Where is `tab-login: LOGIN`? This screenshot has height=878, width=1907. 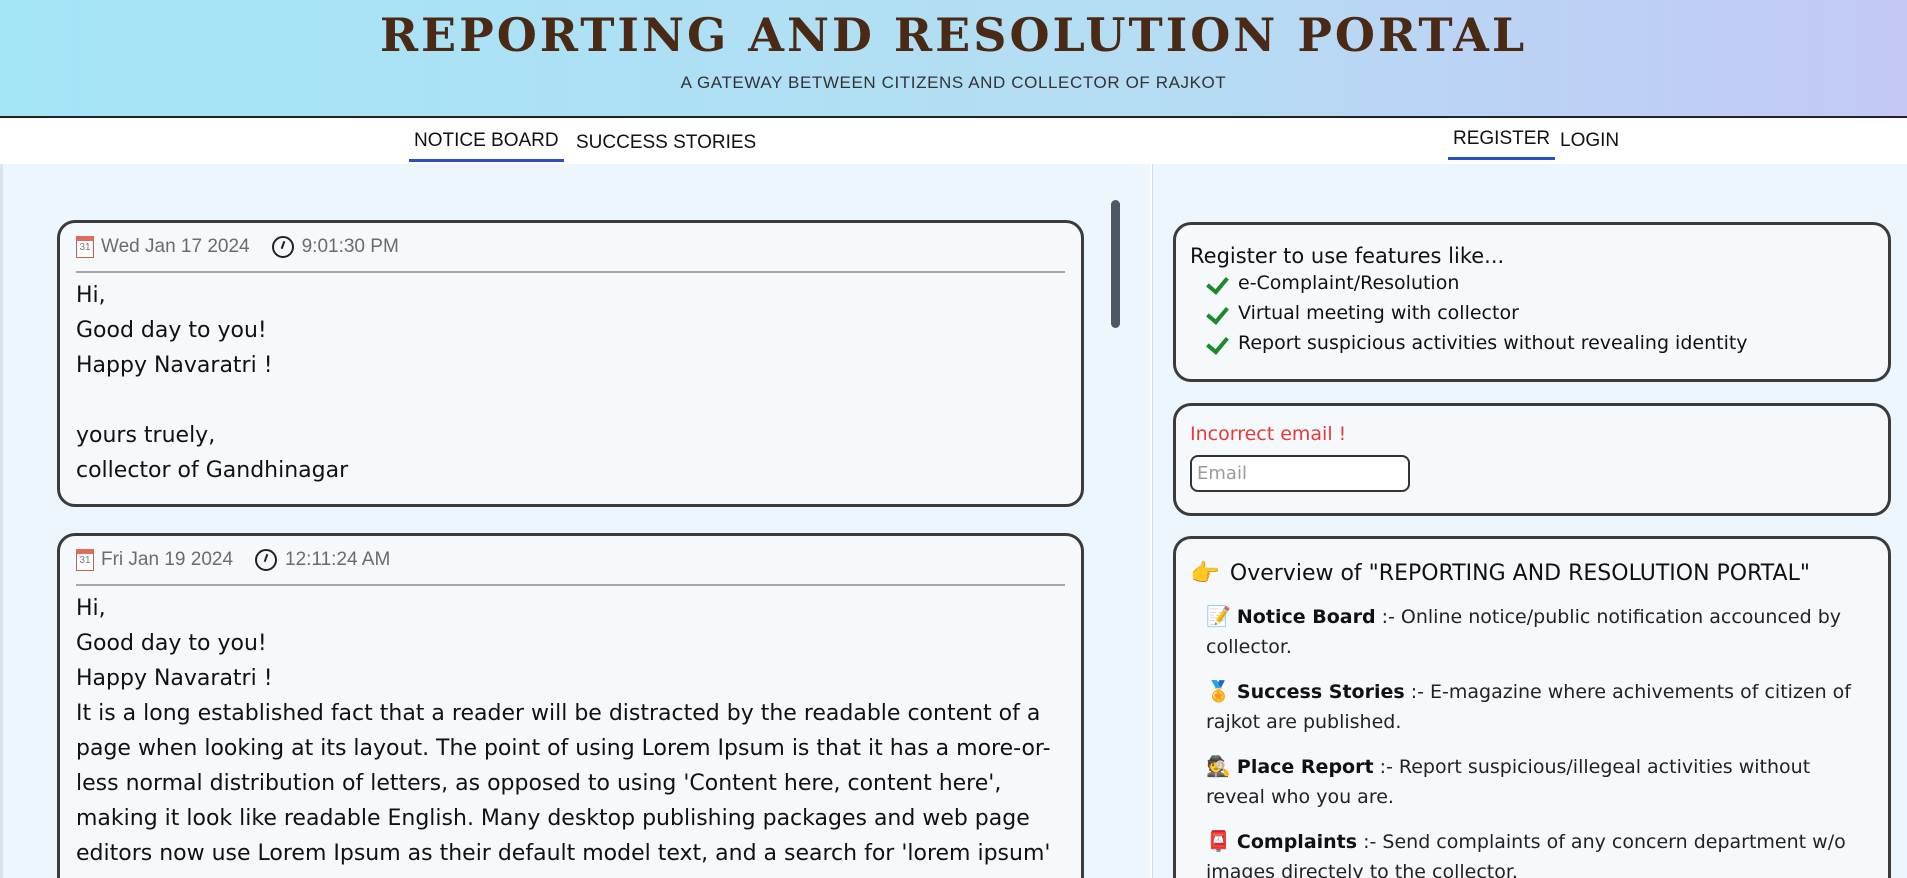
tab-login: LOGIN is located at coordinates (1589, 141).